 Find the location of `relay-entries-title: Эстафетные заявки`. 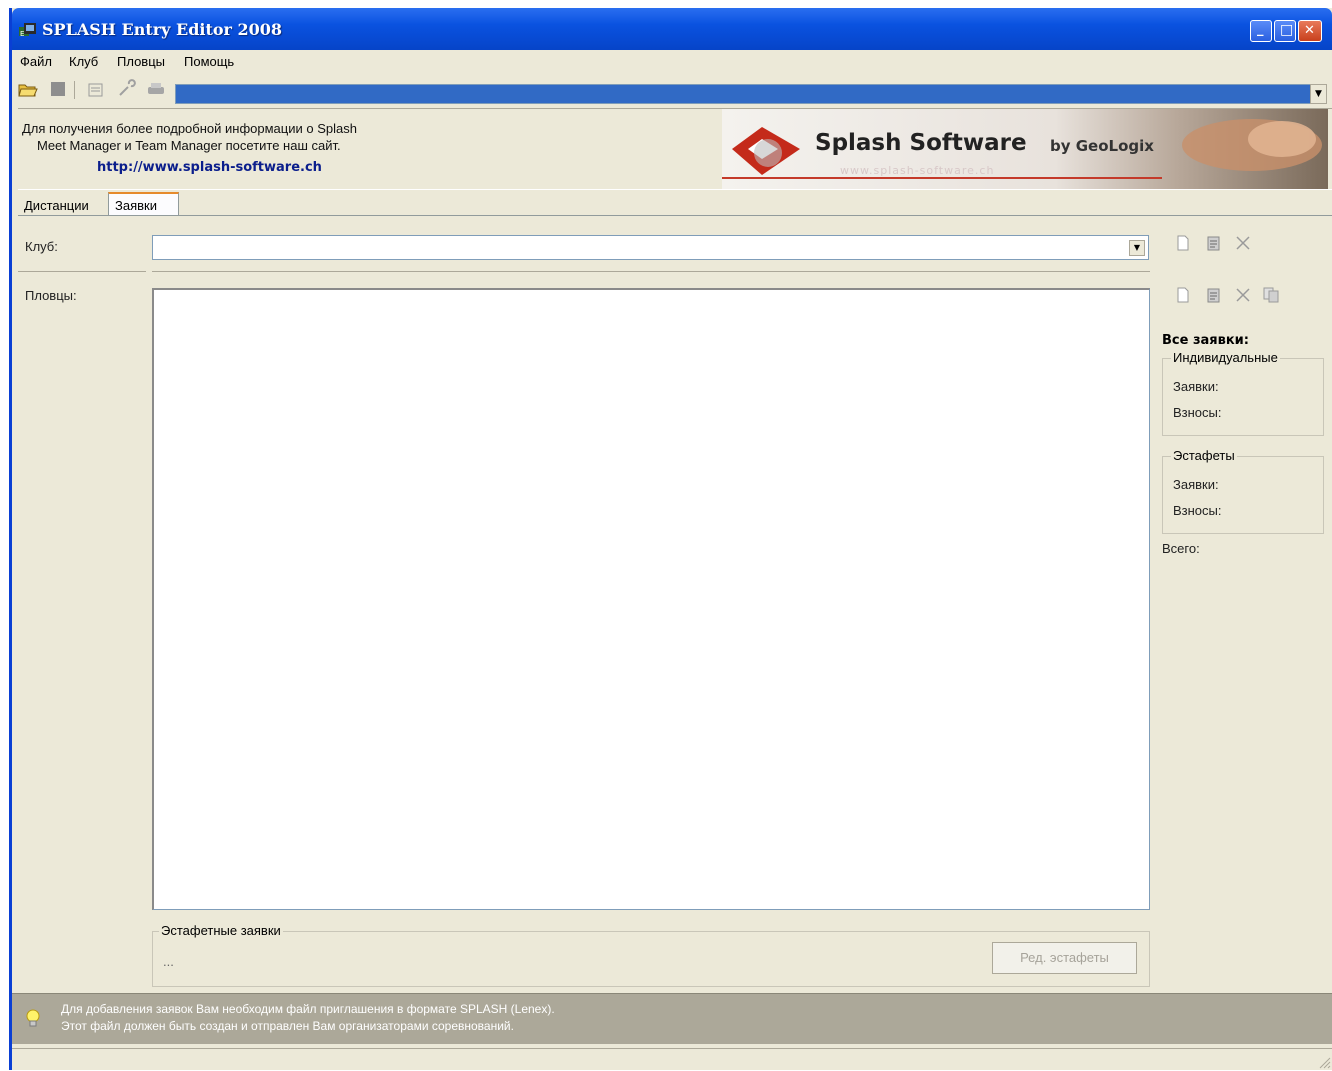

relay-entries-title: Эстафетные заявки is located at coordinates (221, 930).